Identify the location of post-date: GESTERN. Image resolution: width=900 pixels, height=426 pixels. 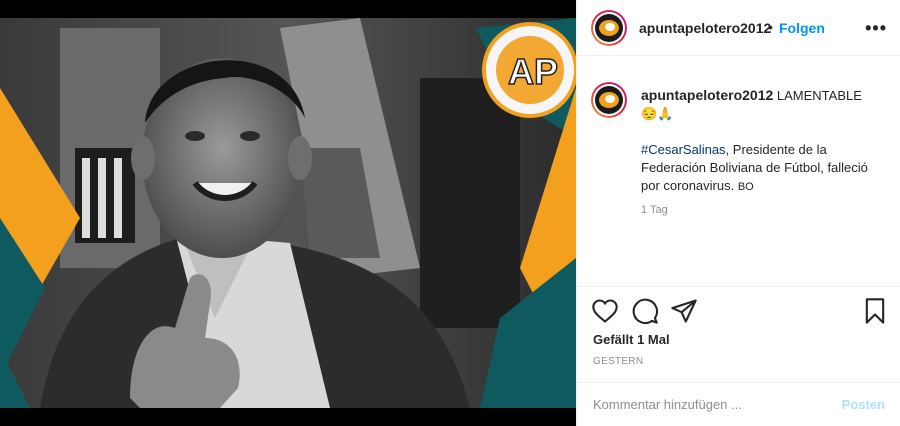
(618, 361).